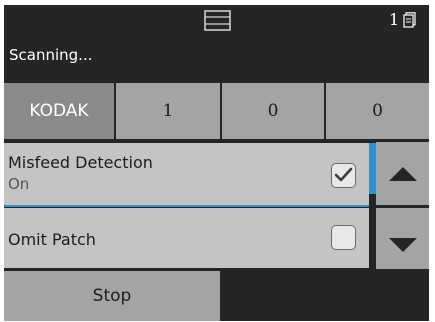 This screenshot has height=322, width=435. Describe the element at coordinates (80, 162) in the screenshot. I see `option-label: Misfeed Detection` at that location.